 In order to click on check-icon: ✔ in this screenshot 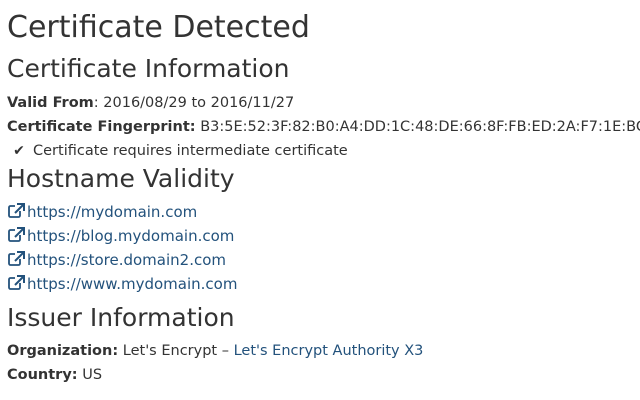, I will do `click(19, 151)`.